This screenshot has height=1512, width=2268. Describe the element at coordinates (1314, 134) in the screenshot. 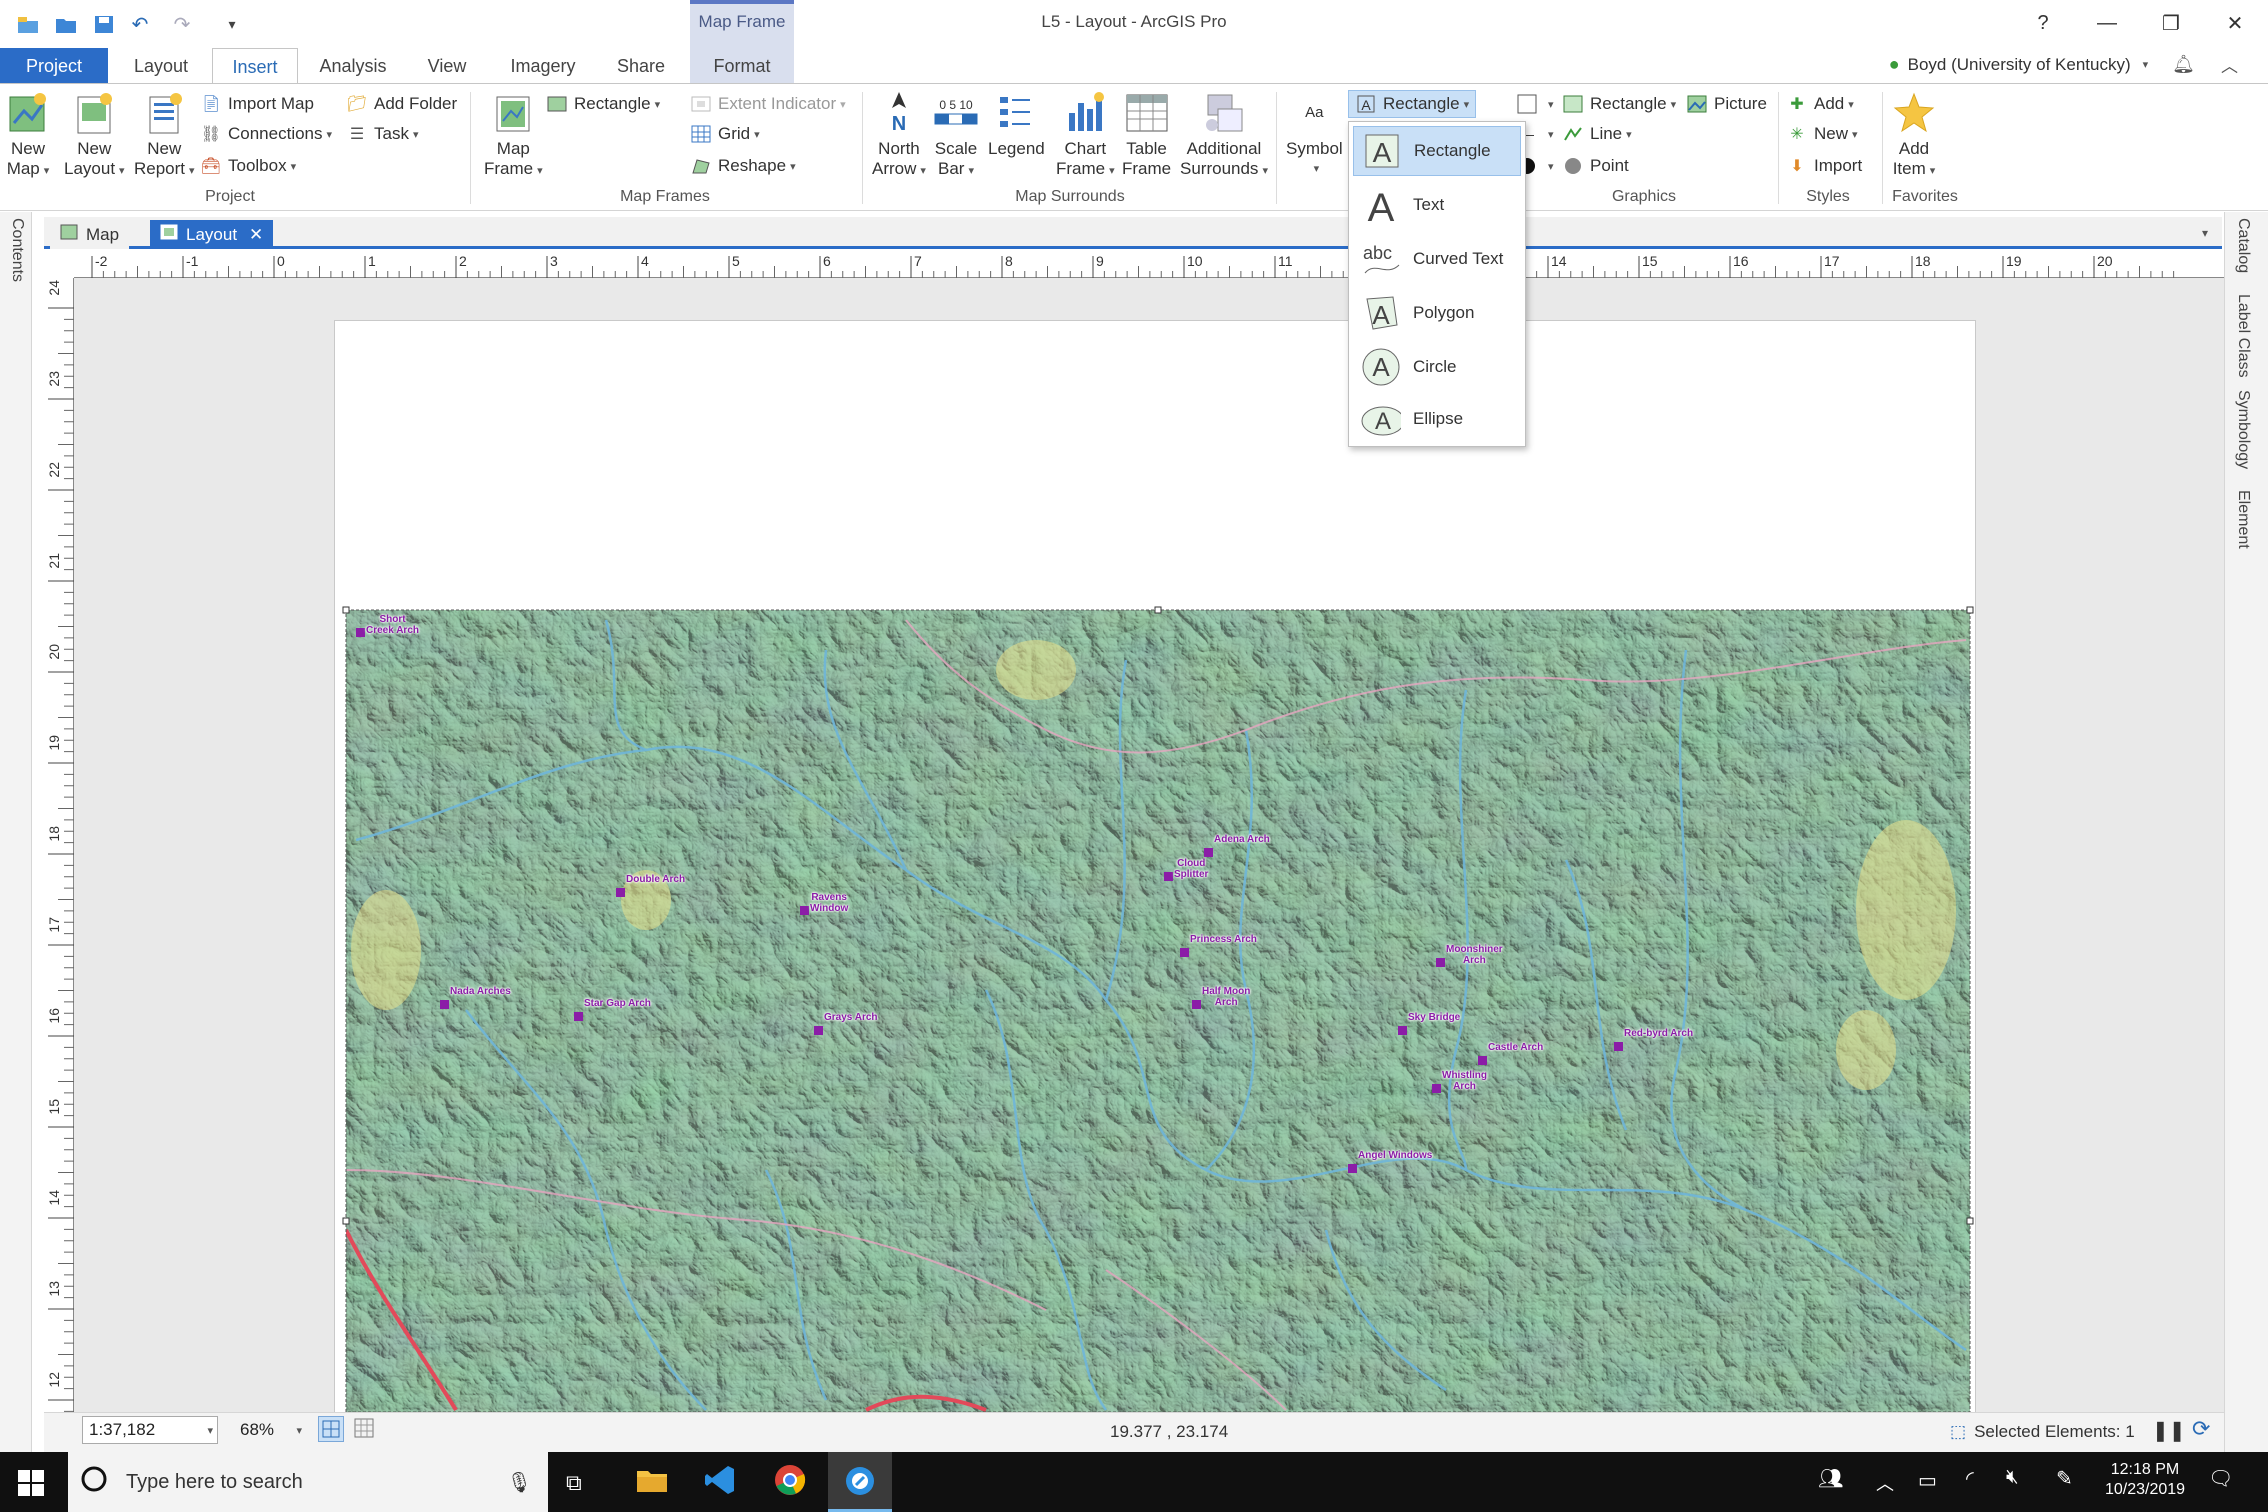

I see `symbol-button: Aa Symbol ▾` at that location.